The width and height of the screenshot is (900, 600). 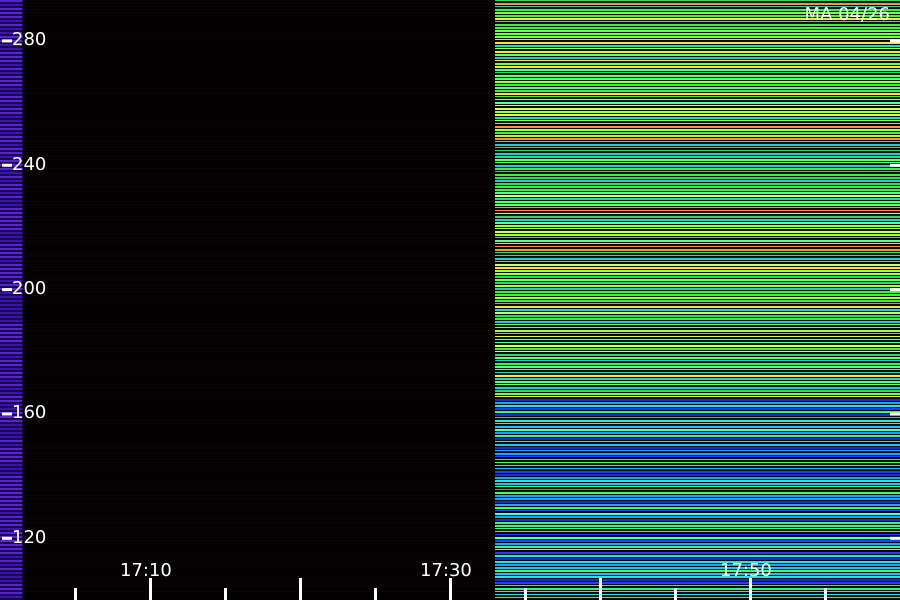 I want to click on x-tick-minor, so click(x=225, y=594).